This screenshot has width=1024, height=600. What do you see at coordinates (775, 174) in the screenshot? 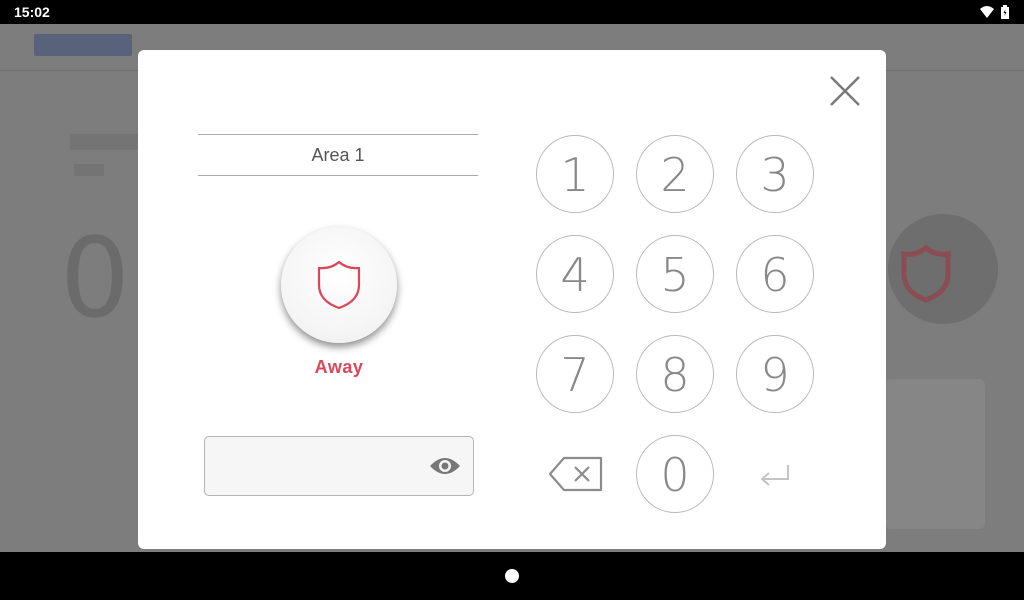
I see `keypad-key-3: 3` at bounding box center [775, 174].